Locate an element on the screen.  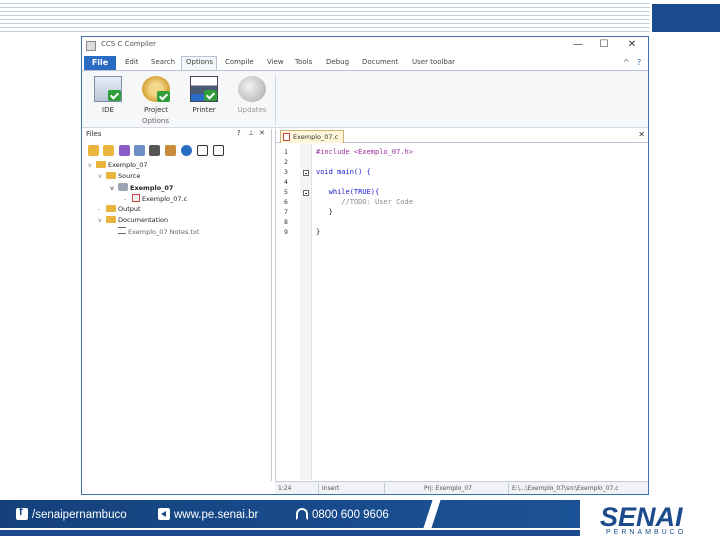
ribbon-ide-button: IDE is located at coordinates (108, 97).